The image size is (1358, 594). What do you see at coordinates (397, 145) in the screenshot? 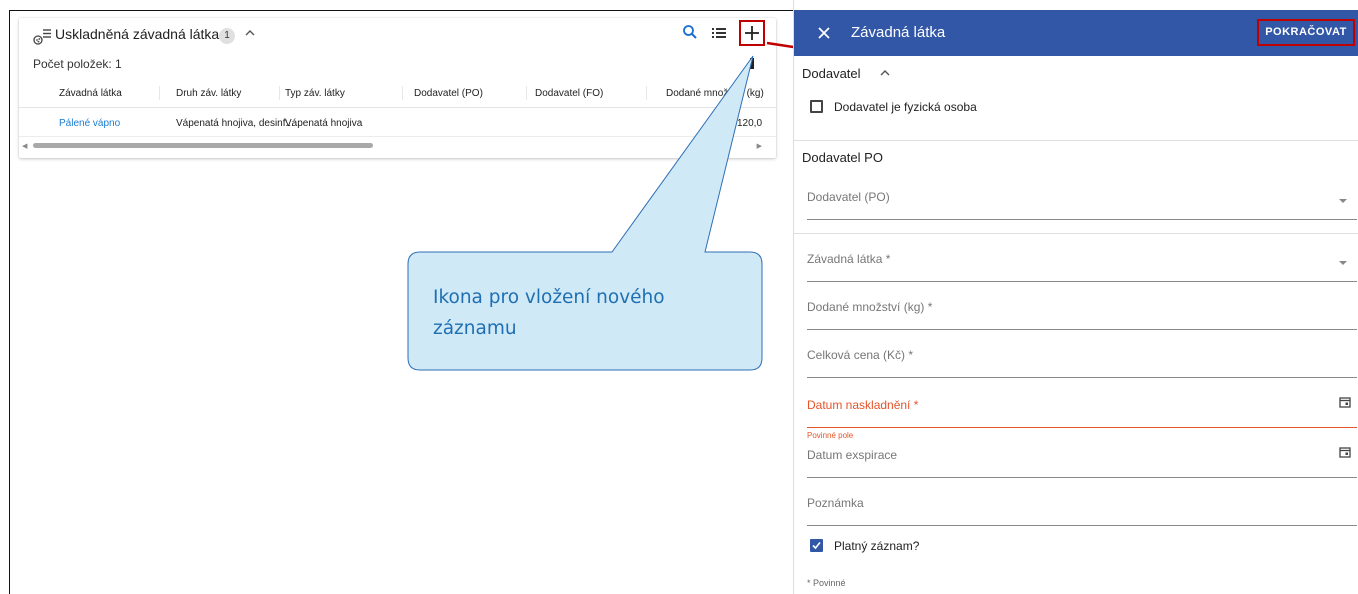
I see `horizontal-scrollbar: ◀ ▶` at bounding box center [397, 145].